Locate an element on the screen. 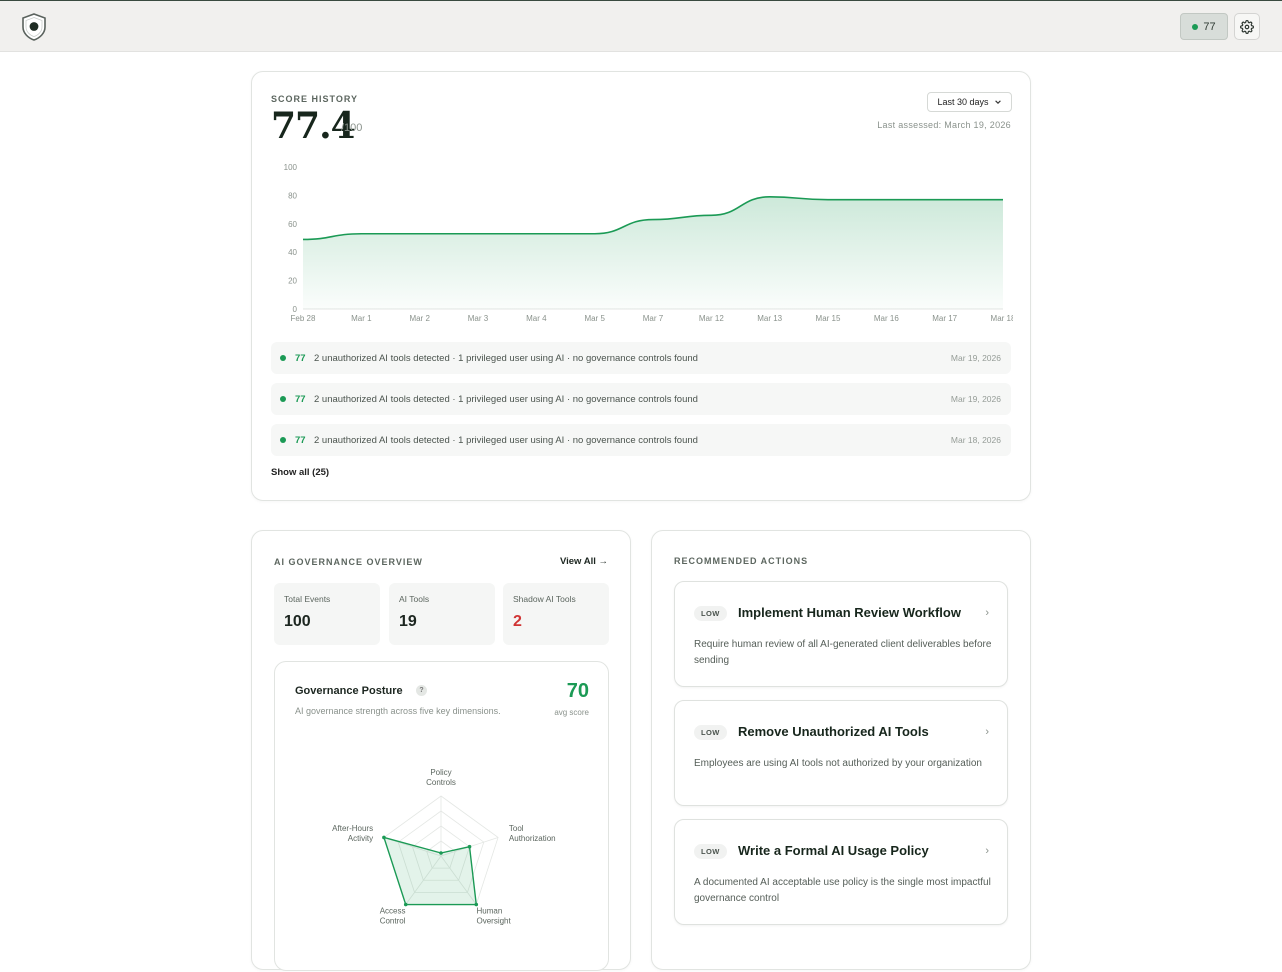 The width and height of the screenshot is (1282, 972). stat-label: Total Events is located at coordinates (307, 599).